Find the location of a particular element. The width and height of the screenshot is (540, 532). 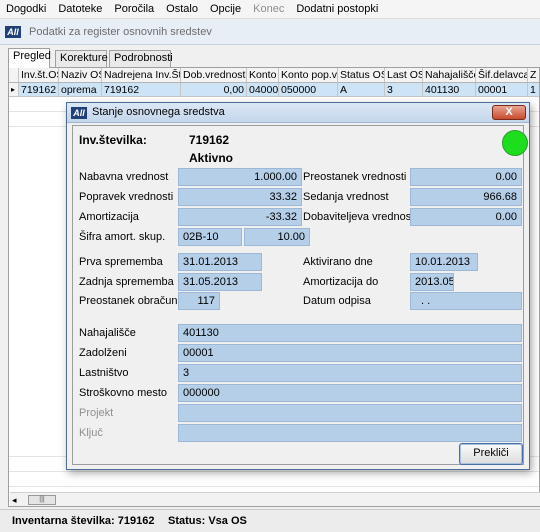

zadnja-label: Zadnja sprememba is located at coordinates (126, 282).